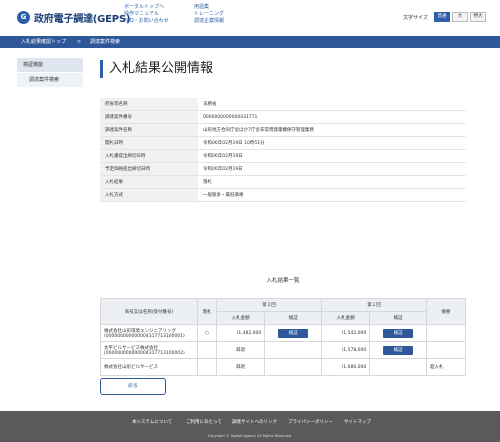 Image resolution: width=500 pixels, height=442 pixels. I want to click on info-label: 調達案件名称, so click(149, 130).